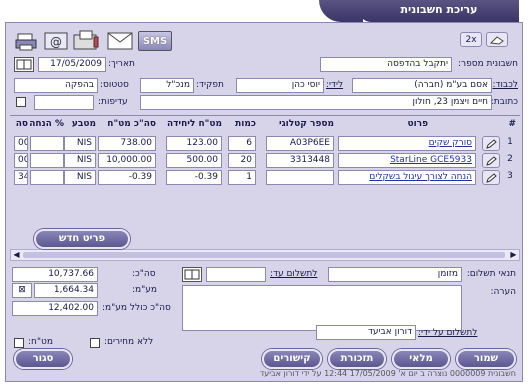 This screenshot has height=386, width=528. Describe the element at coordinates (407, 177) in the screenshot. I see `cell-desc: הנחה לצורך עיגול בשקלים` at that location.